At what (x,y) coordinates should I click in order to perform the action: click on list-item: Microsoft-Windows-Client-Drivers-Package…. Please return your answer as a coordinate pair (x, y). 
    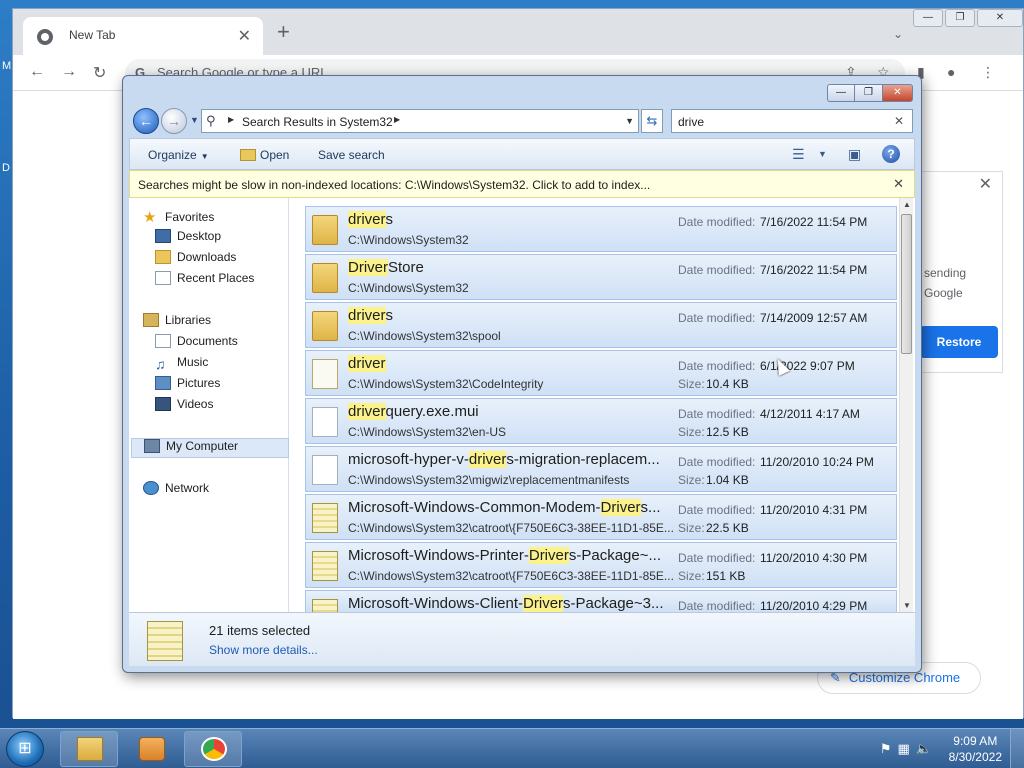
    Looking at the image, I should click on (601, 601).